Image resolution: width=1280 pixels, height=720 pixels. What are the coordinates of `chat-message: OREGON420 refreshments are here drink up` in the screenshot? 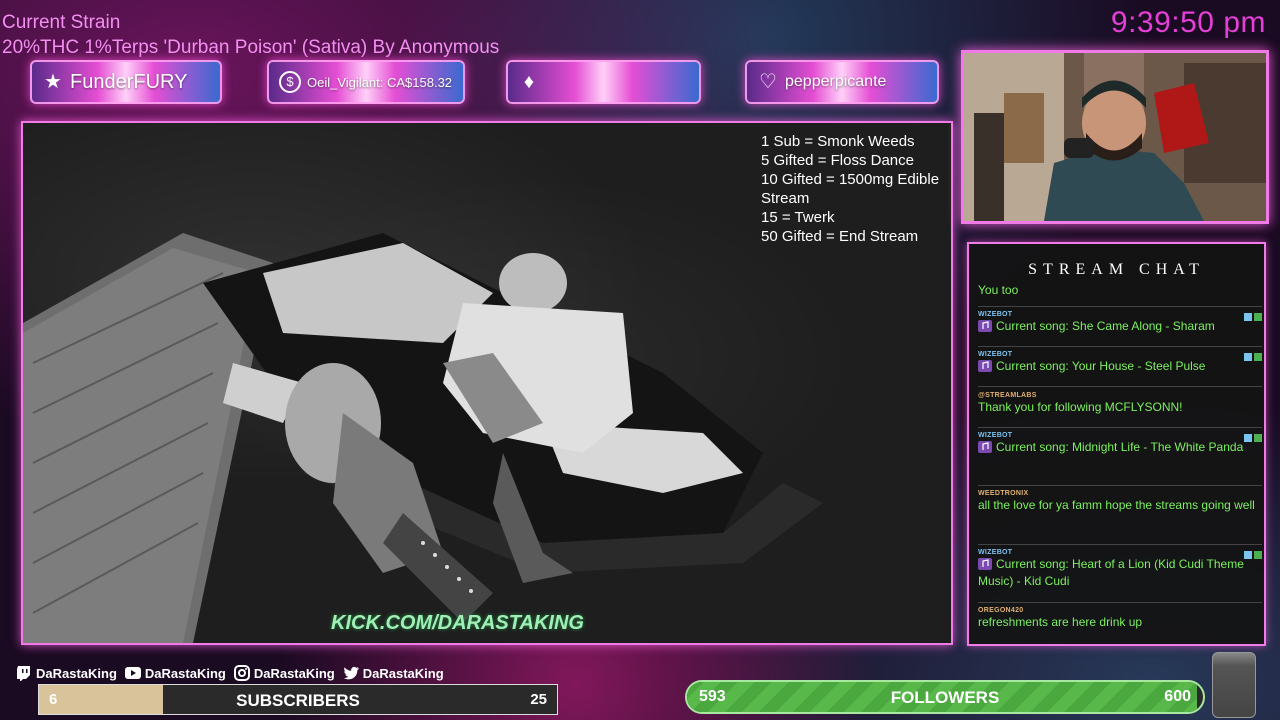 It's located at (1120, 619).